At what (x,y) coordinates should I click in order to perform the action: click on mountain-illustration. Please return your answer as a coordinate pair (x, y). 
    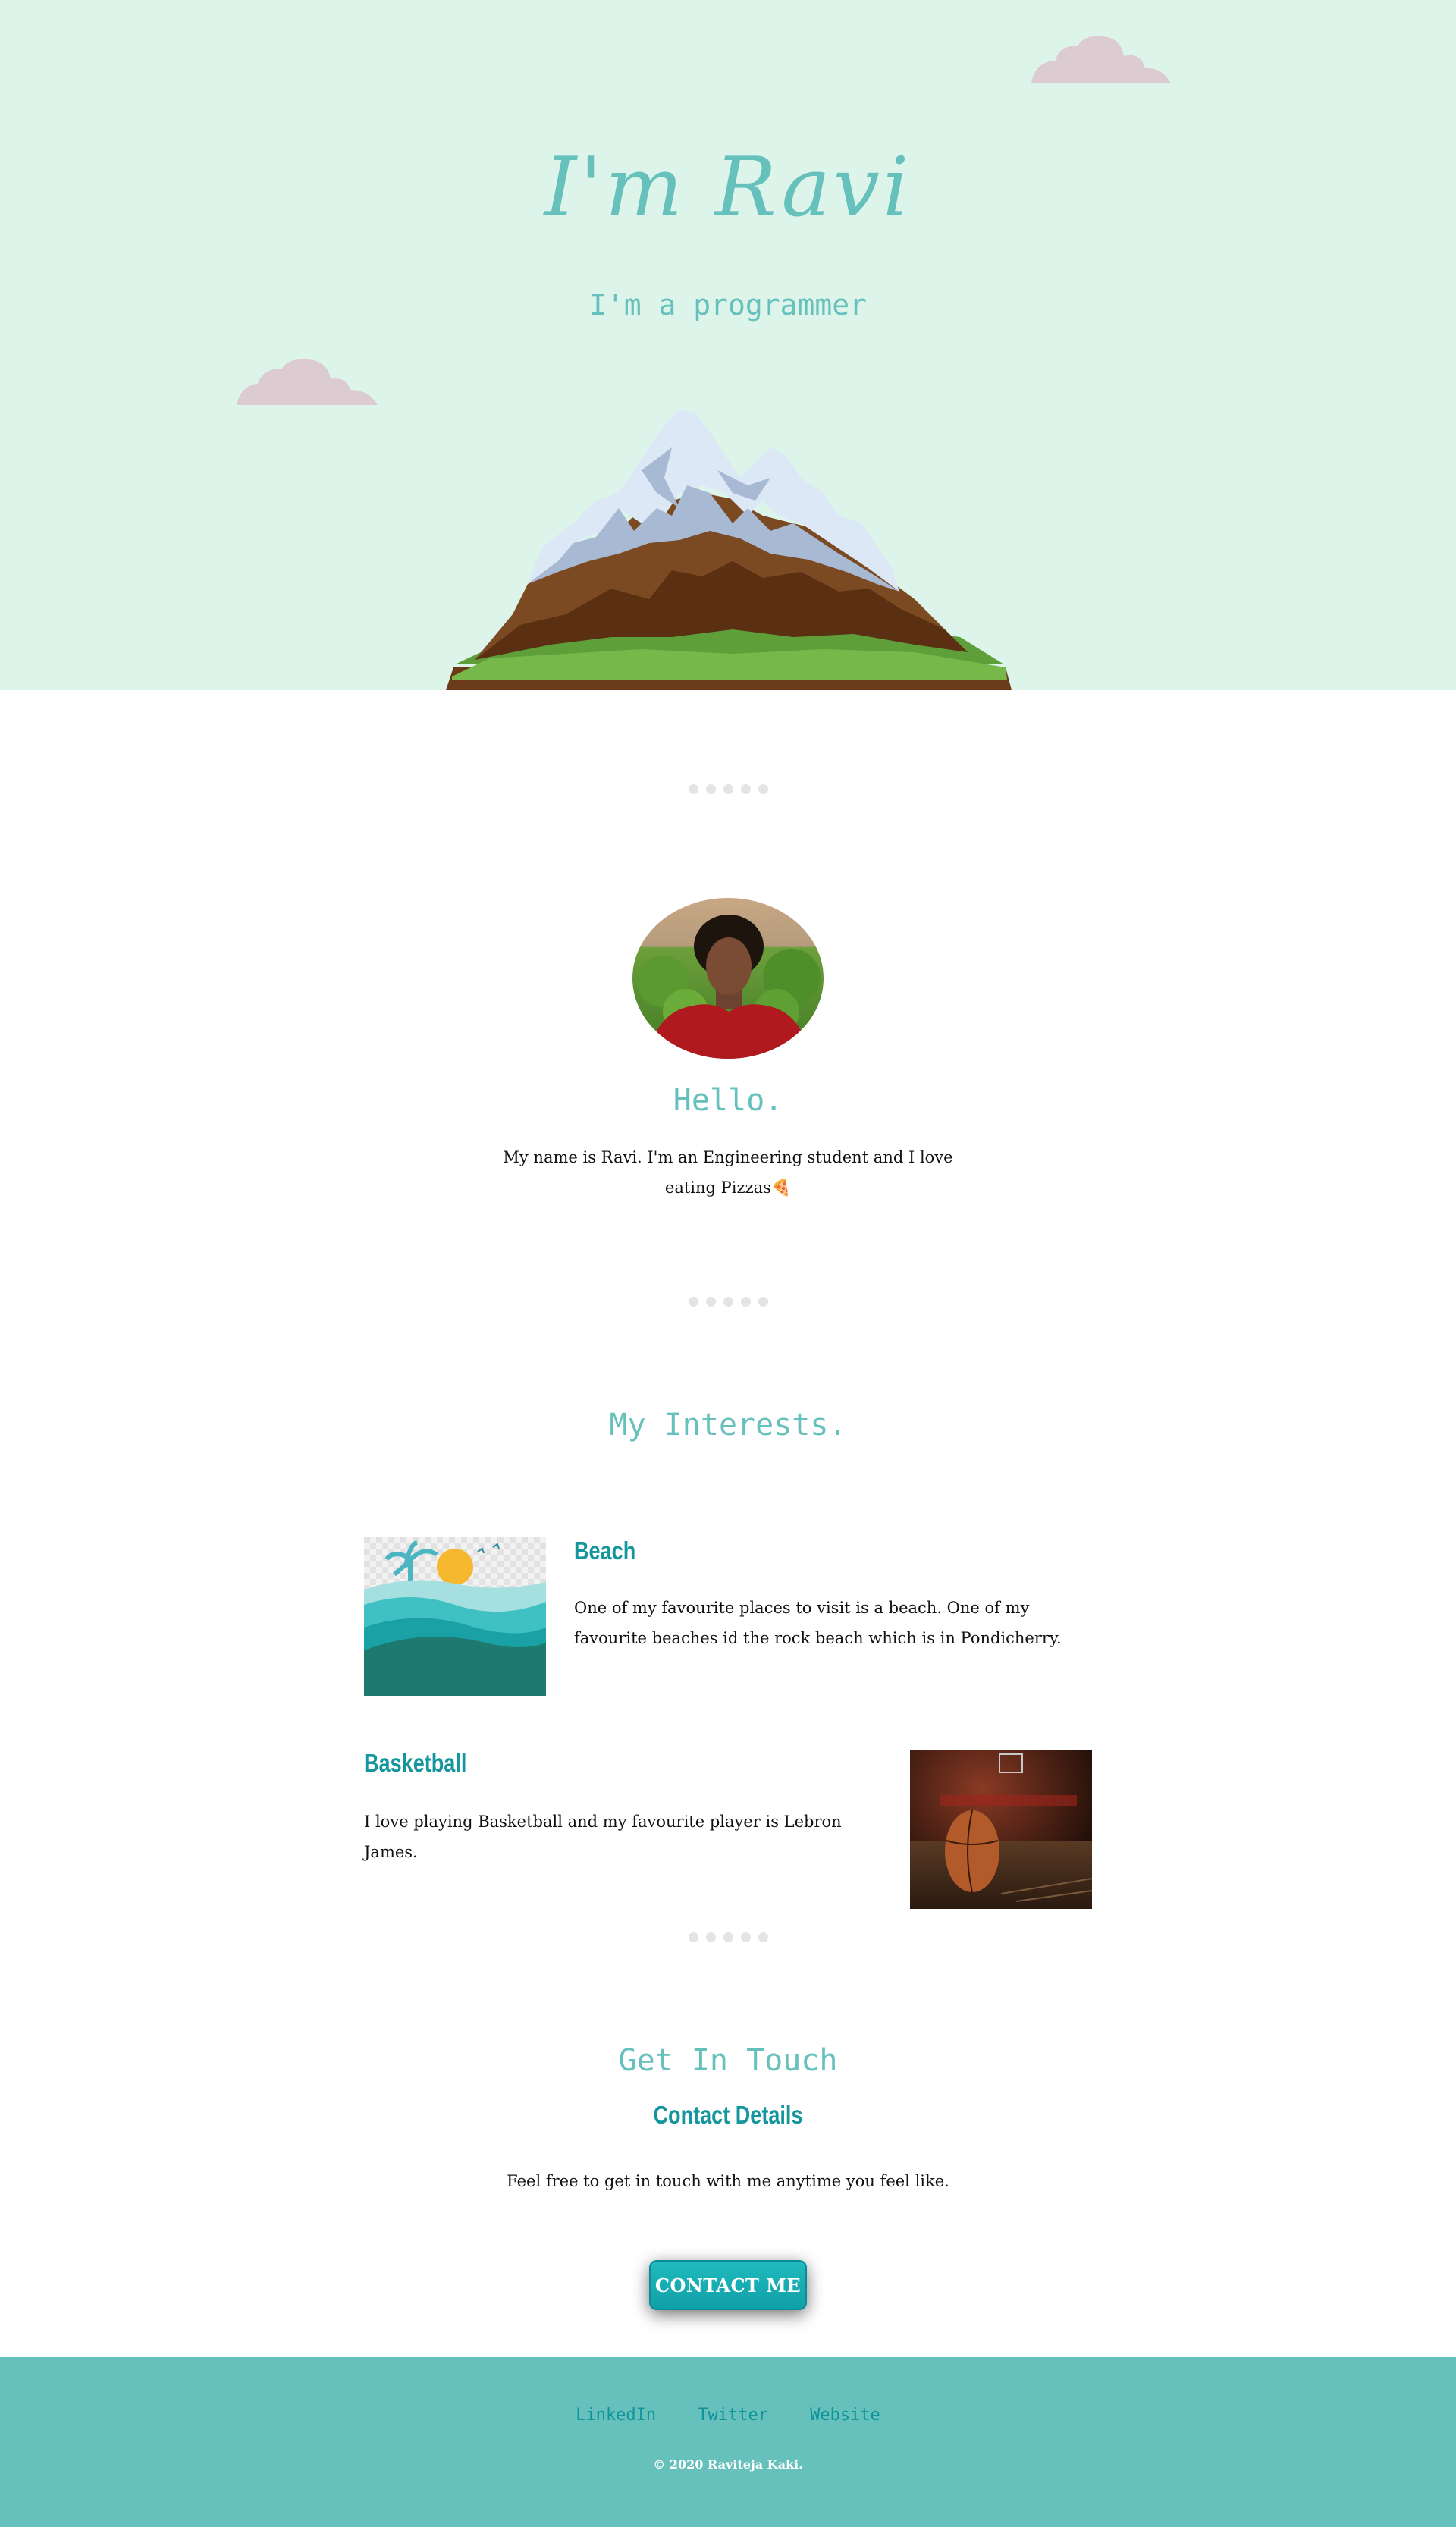
    Looking at the image, I should click on (729, 550).